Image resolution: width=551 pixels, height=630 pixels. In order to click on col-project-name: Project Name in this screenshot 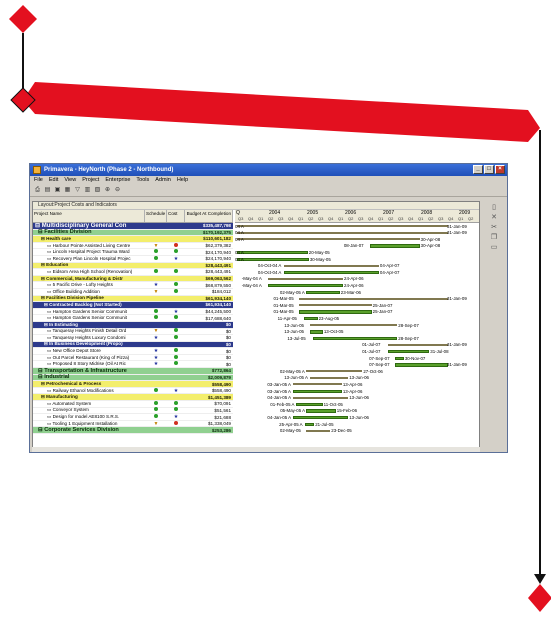, I will do `click(89, 216)`.